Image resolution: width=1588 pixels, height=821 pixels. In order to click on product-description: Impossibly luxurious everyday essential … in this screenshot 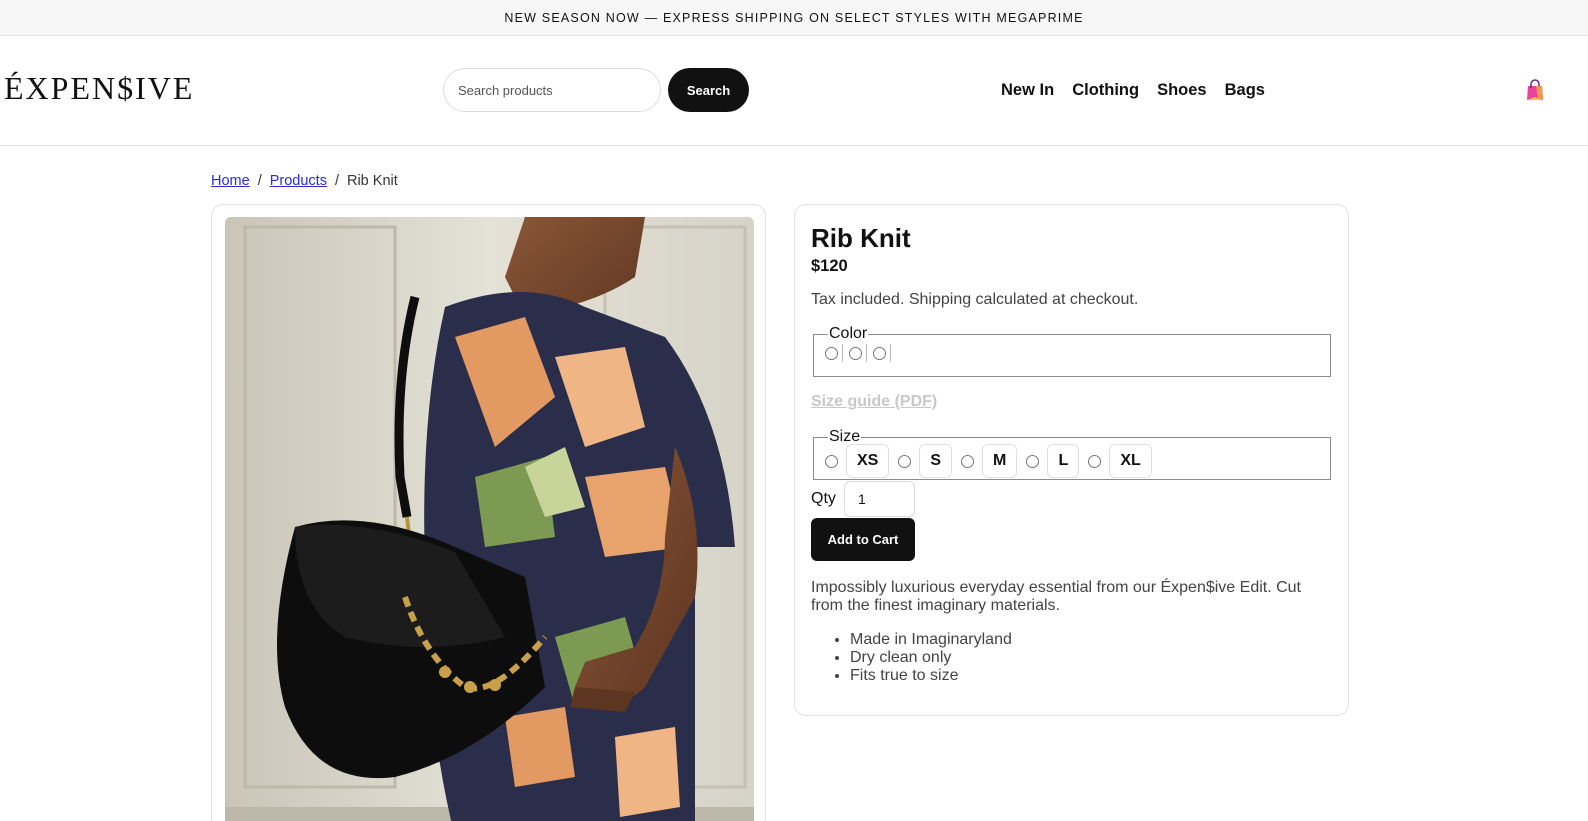, I will do `click(1056, 596)`.